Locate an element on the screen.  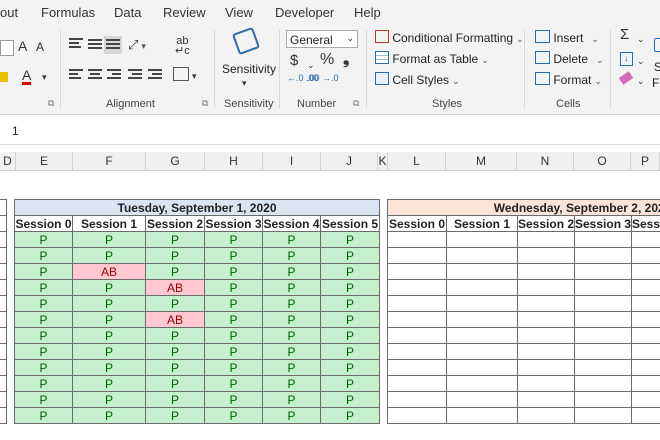
column-header-K: K is located at coordinates (383, 161).